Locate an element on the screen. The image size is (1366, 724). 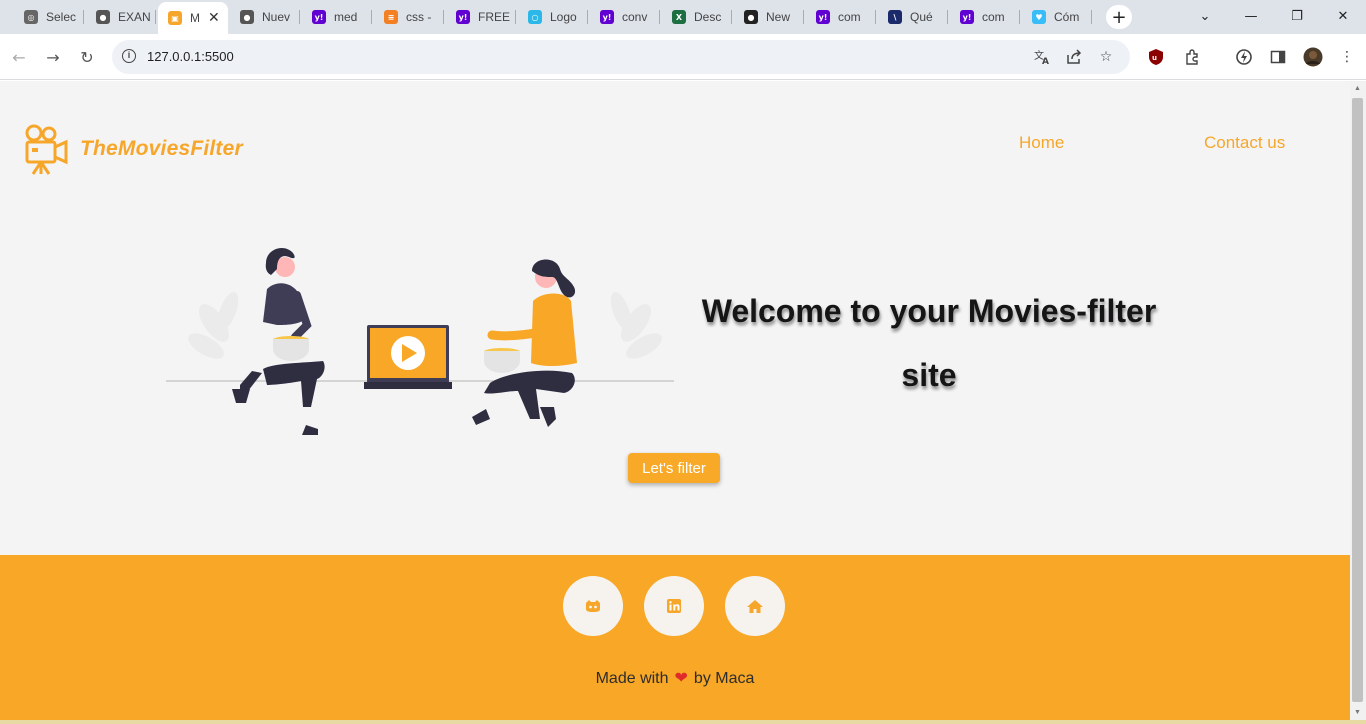
hero-illustration is located at coordinates (420, 341).